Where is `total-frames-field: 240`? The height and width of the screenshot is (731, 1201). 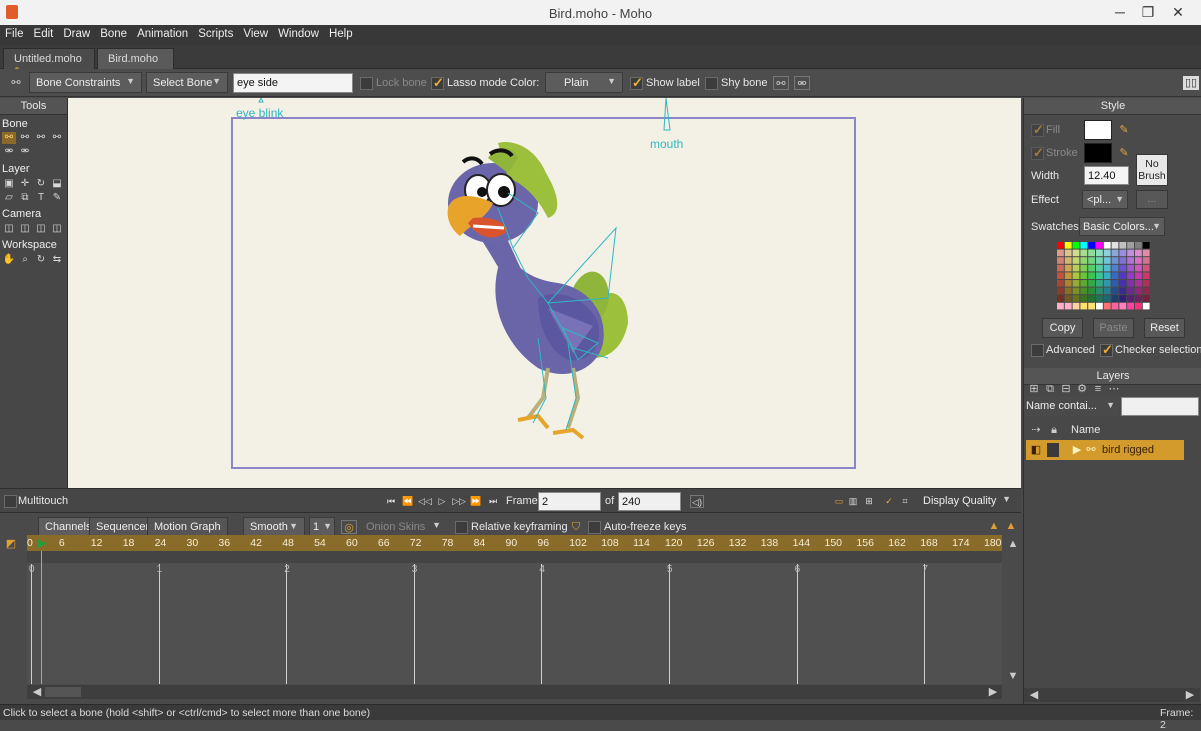
total-frames-field: 240 is located at coordinates (649, 501).